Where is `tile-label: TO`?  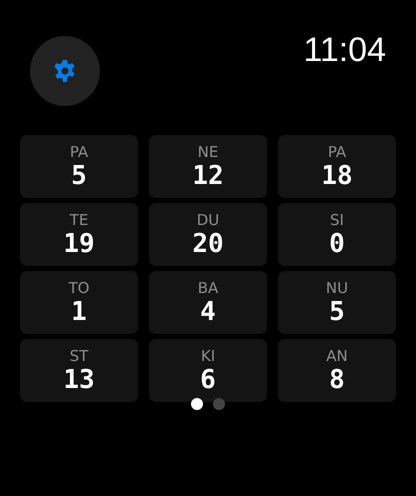
tile-label: TO is located at coordinates (79, 287).